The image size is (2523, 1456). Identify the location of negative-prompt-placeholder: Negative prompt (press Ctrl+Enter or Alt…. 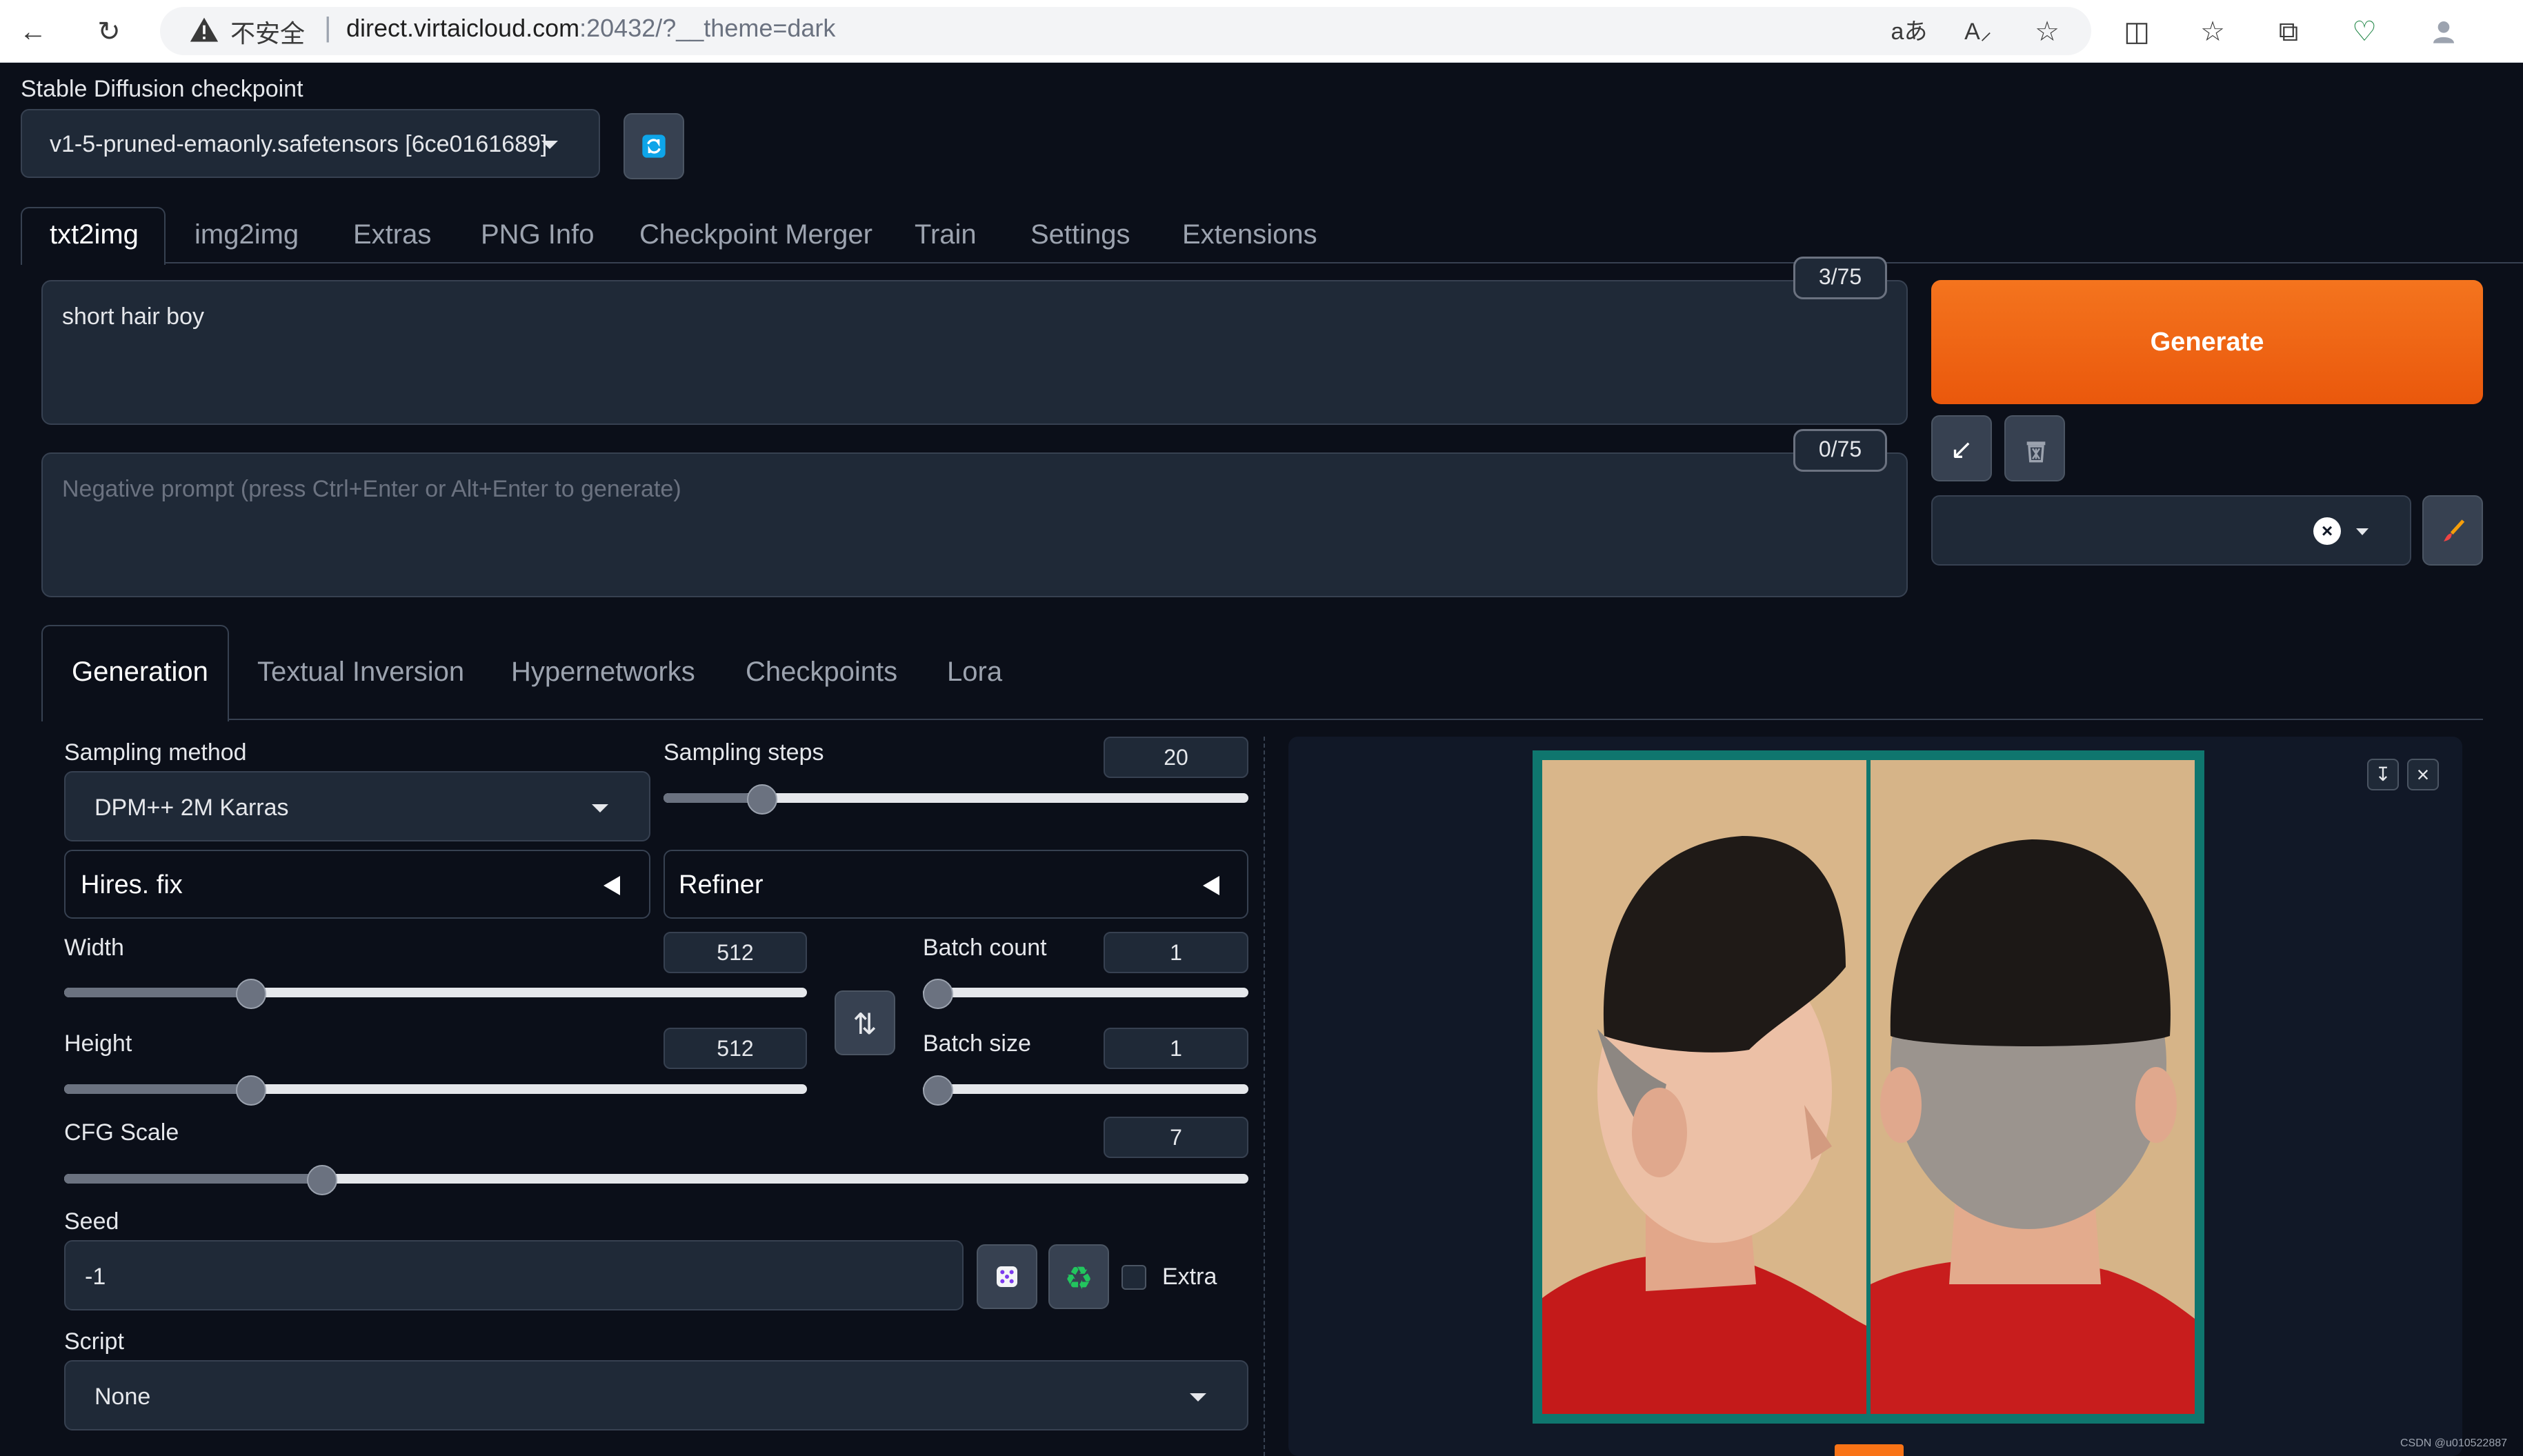
(372, 489).